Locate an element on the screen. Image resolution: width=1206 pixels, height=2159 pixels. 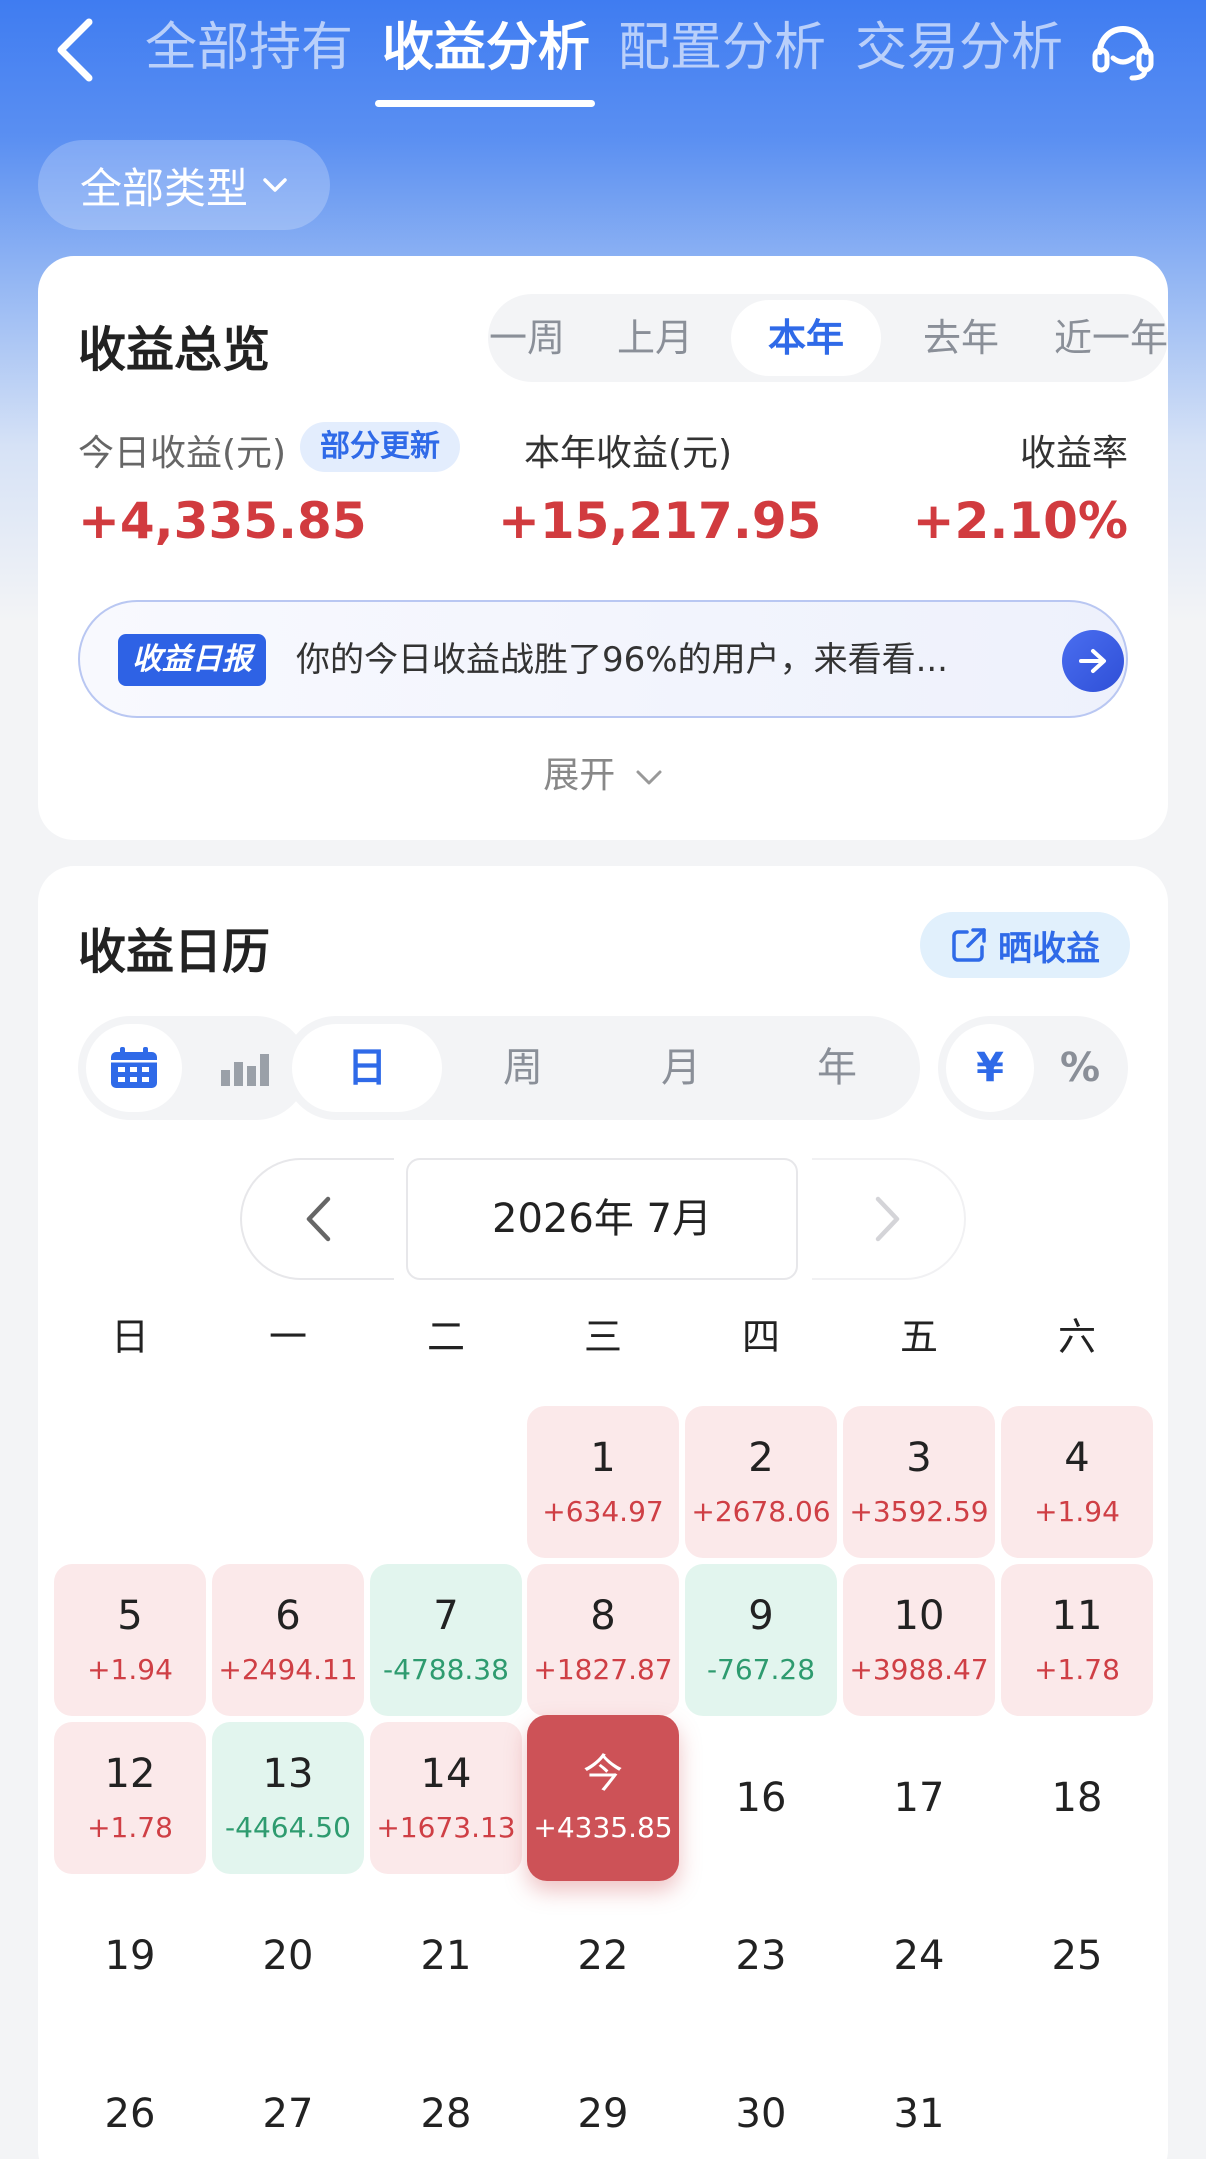
calendar-day-today: 今 +4335.85 is located at coordinates (603, 1798).